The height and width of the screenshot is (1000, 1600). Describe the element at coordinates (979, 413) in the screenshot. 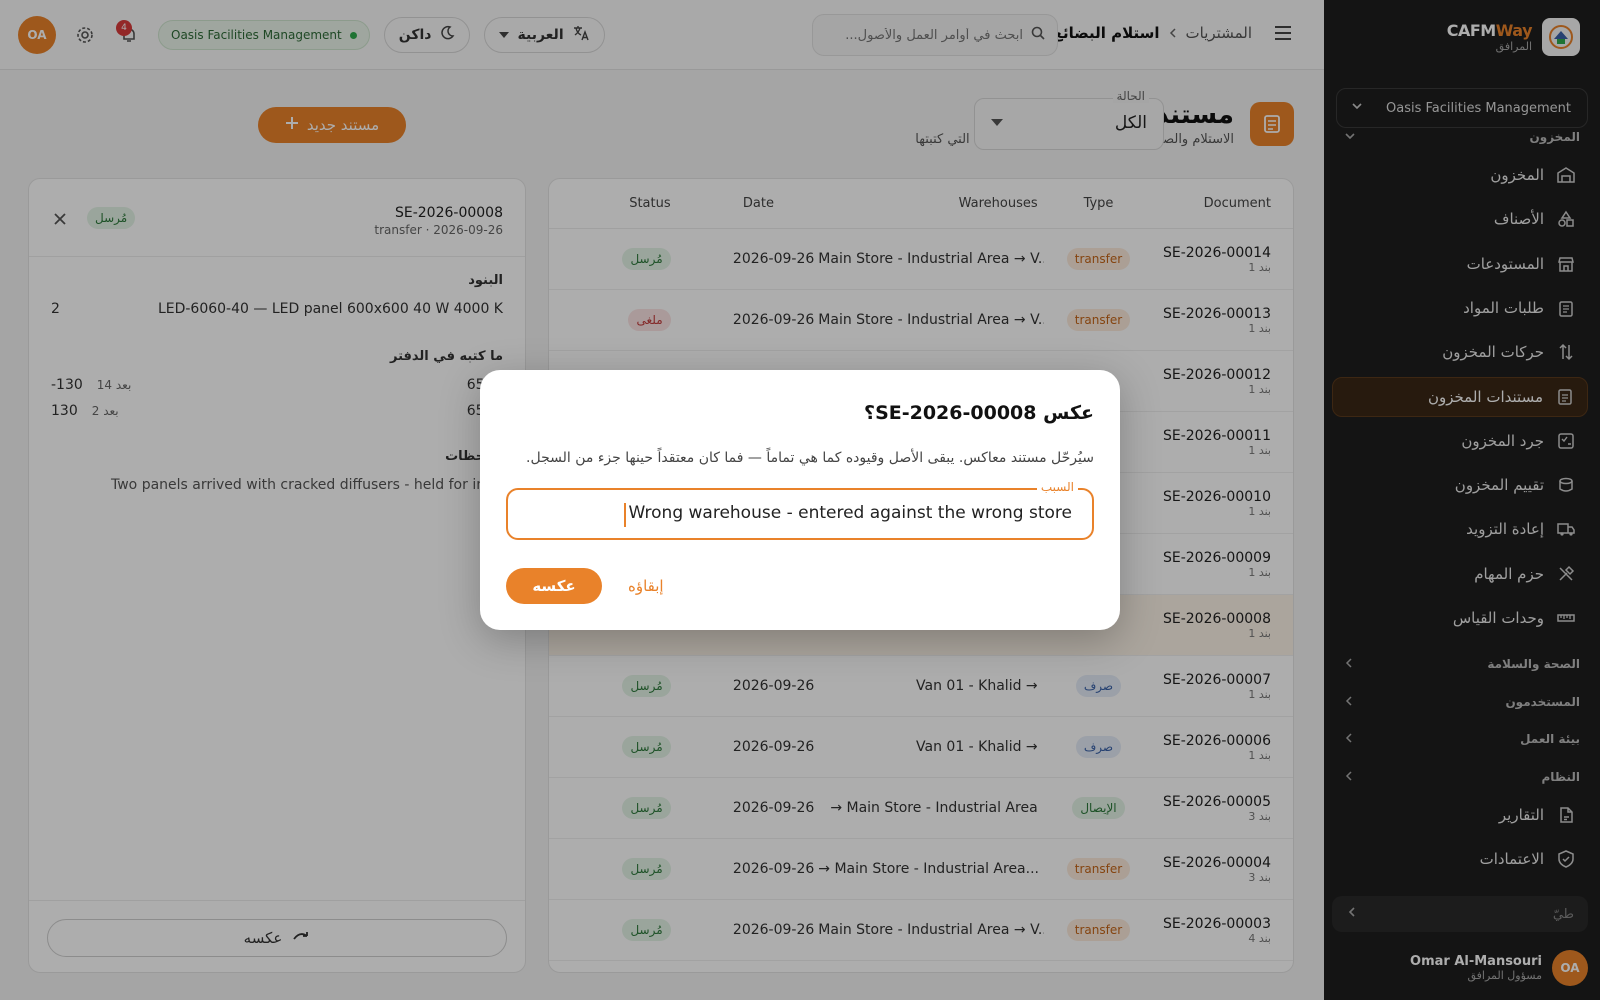

I see `dialog-title: عكس SE-2026-00008؟` at that location.